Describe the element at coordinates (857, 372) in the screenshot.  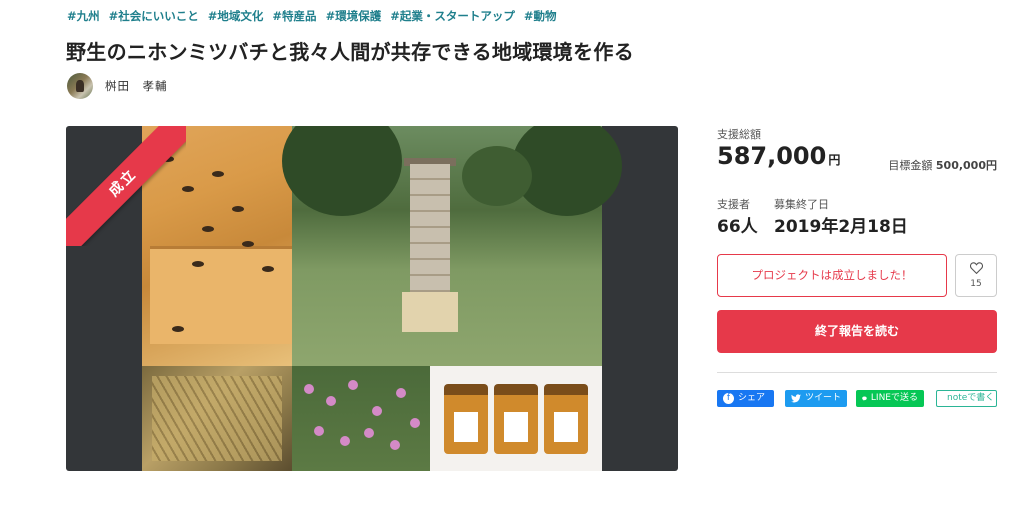
I see `divider` at that location.